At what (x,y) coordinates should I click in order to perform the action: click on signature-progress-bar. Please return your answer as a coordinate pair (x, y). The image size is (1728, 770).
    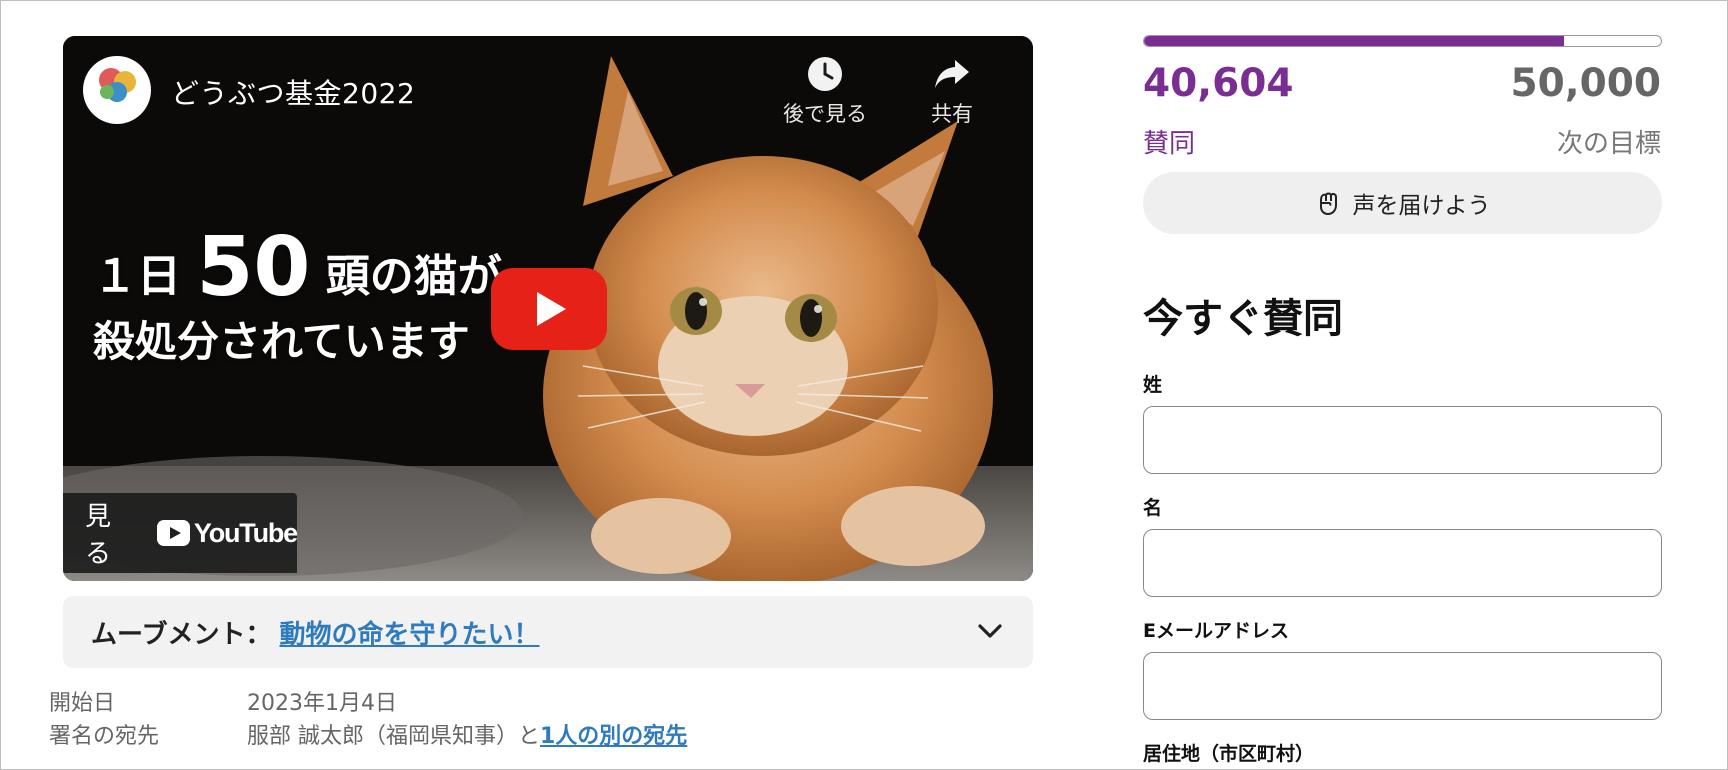
    Looking at the image, I should click on (1402, 41).